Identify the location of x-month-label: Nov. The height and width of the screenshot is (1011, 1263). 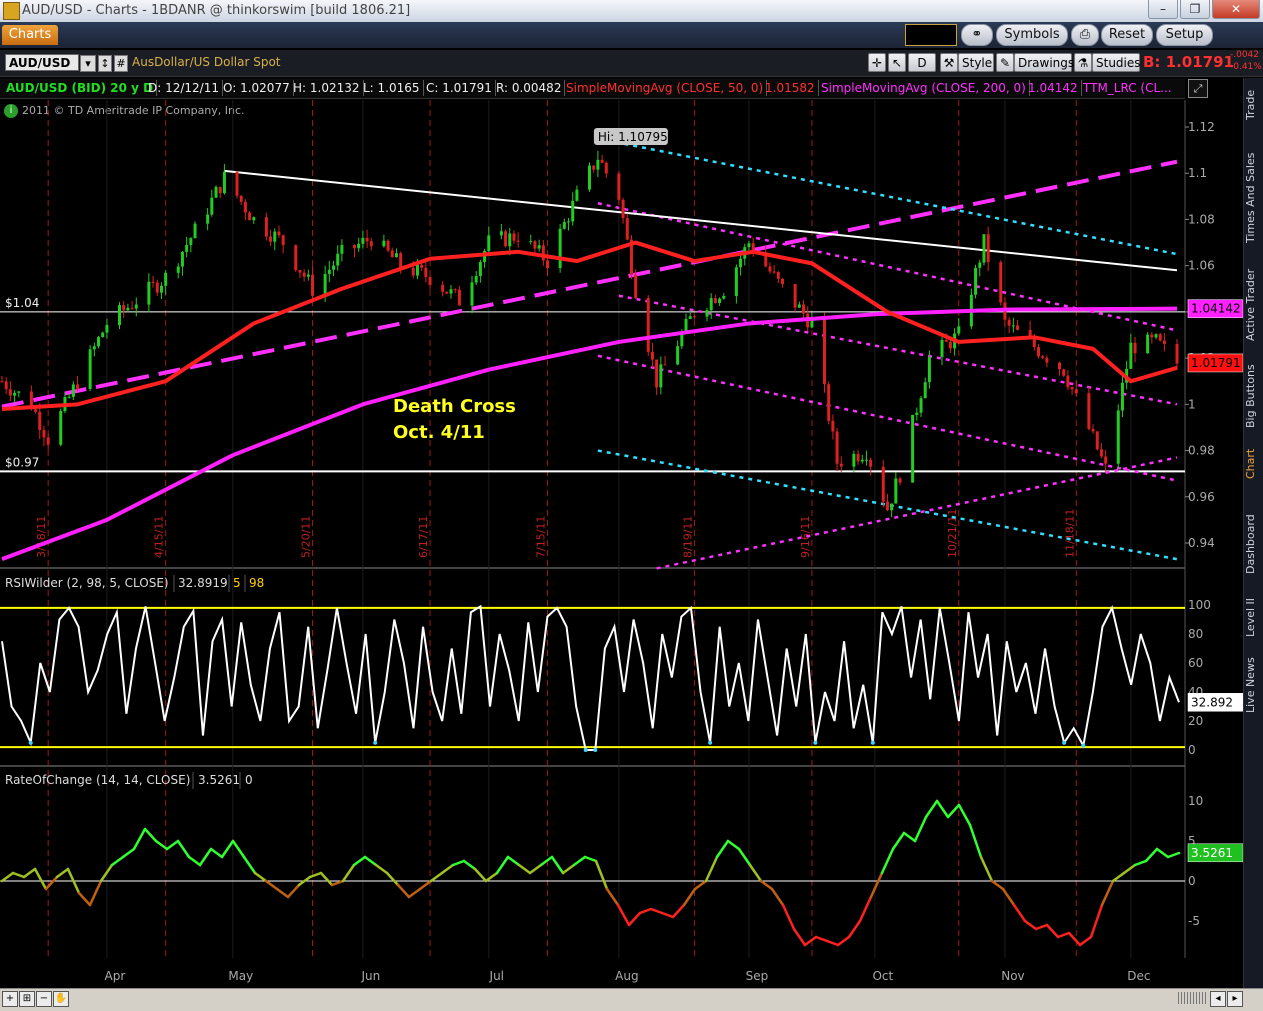
(1012, 976).